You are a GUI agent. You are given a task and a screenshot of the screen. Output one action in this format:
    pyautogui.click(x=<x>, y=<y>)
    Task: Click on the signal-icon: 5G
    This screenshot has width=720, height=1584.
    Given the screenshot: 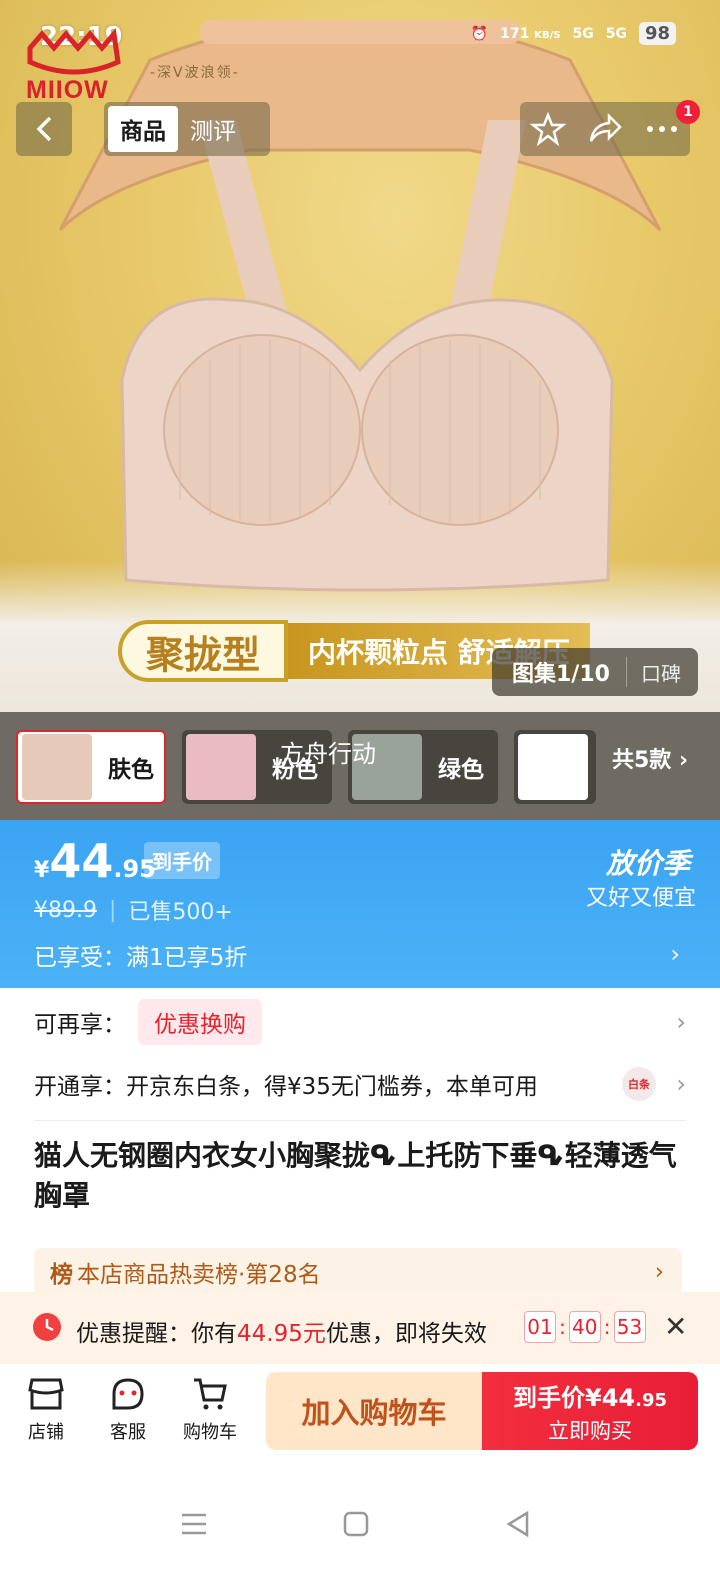 What is the action you would take?
    pyautogui.click(x=583, y=33)
    